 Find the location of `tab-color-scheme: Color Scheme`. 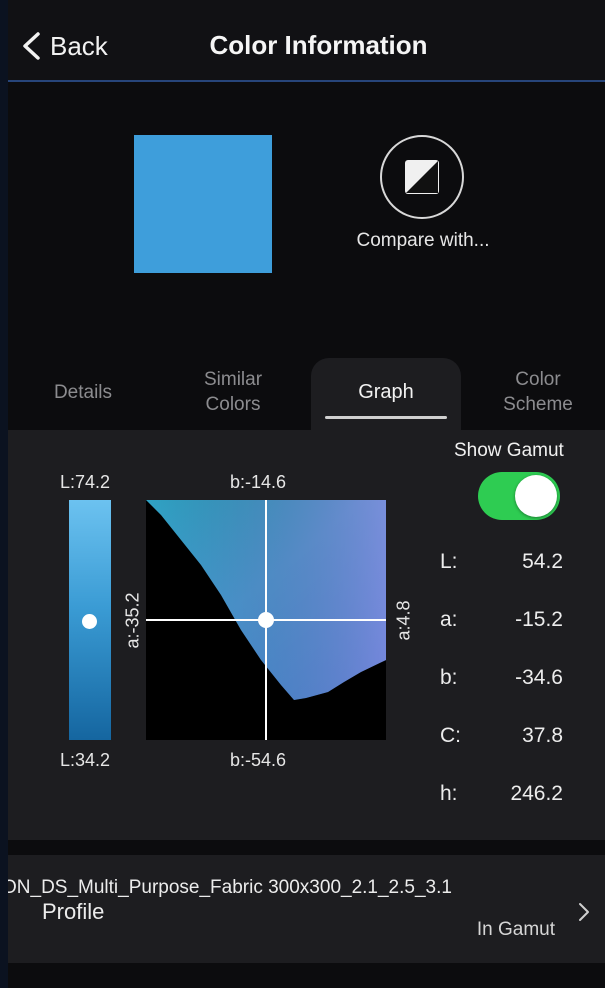

tab-color-scheme: Color Scheme is located at coordinates (538, 392).